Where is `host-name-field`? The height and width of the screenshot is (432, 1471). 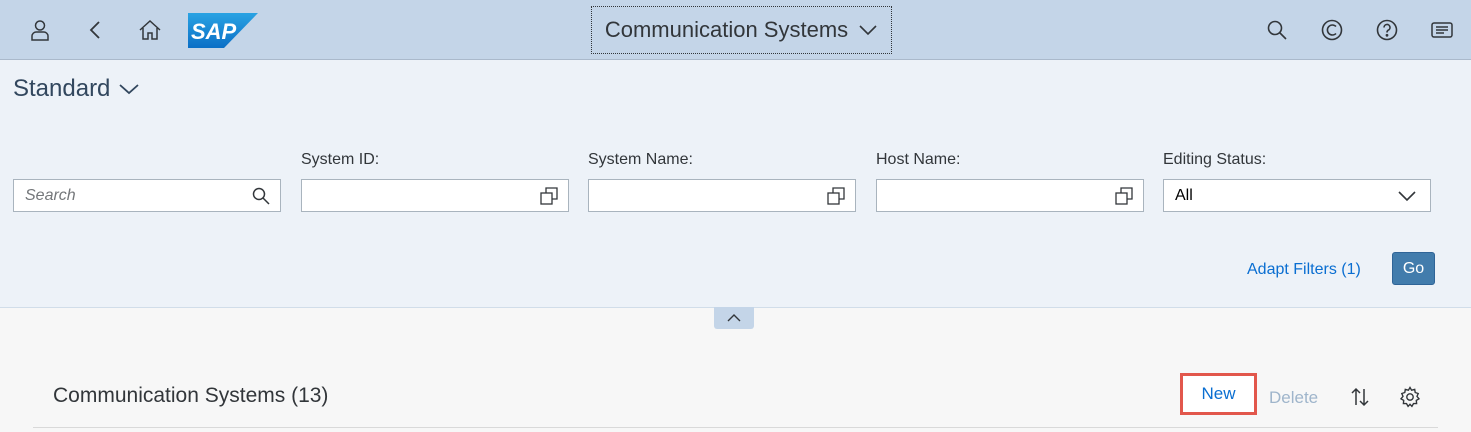
host-name-field is located at coordinates (1010, 195).